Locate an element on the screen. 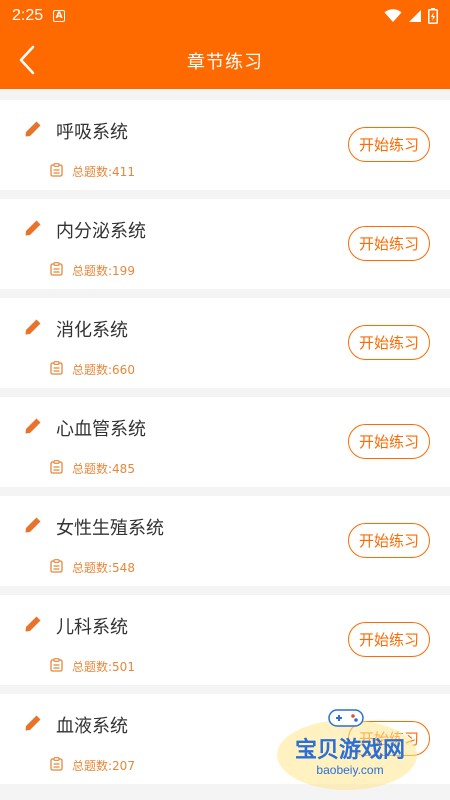  signal-icon is located at coordinates (415, 16).